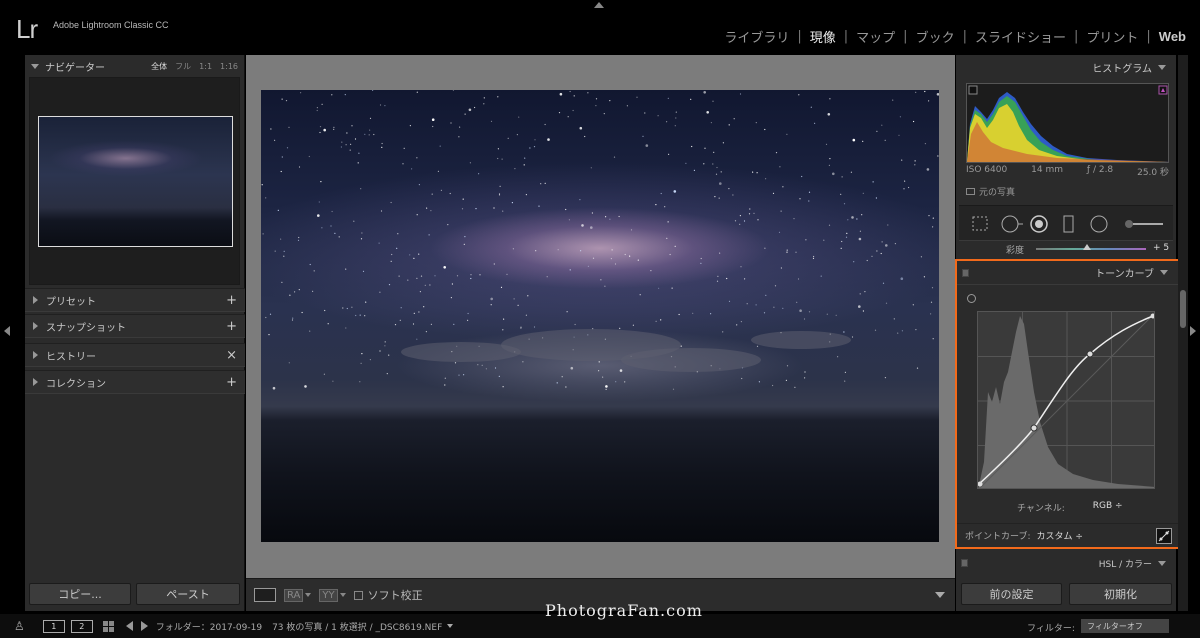 This screenshot has height=638, width=1200. Describe the element at coordinates (81, 626) in the screenshot. I see `secondary-window-button: 2` at that location.